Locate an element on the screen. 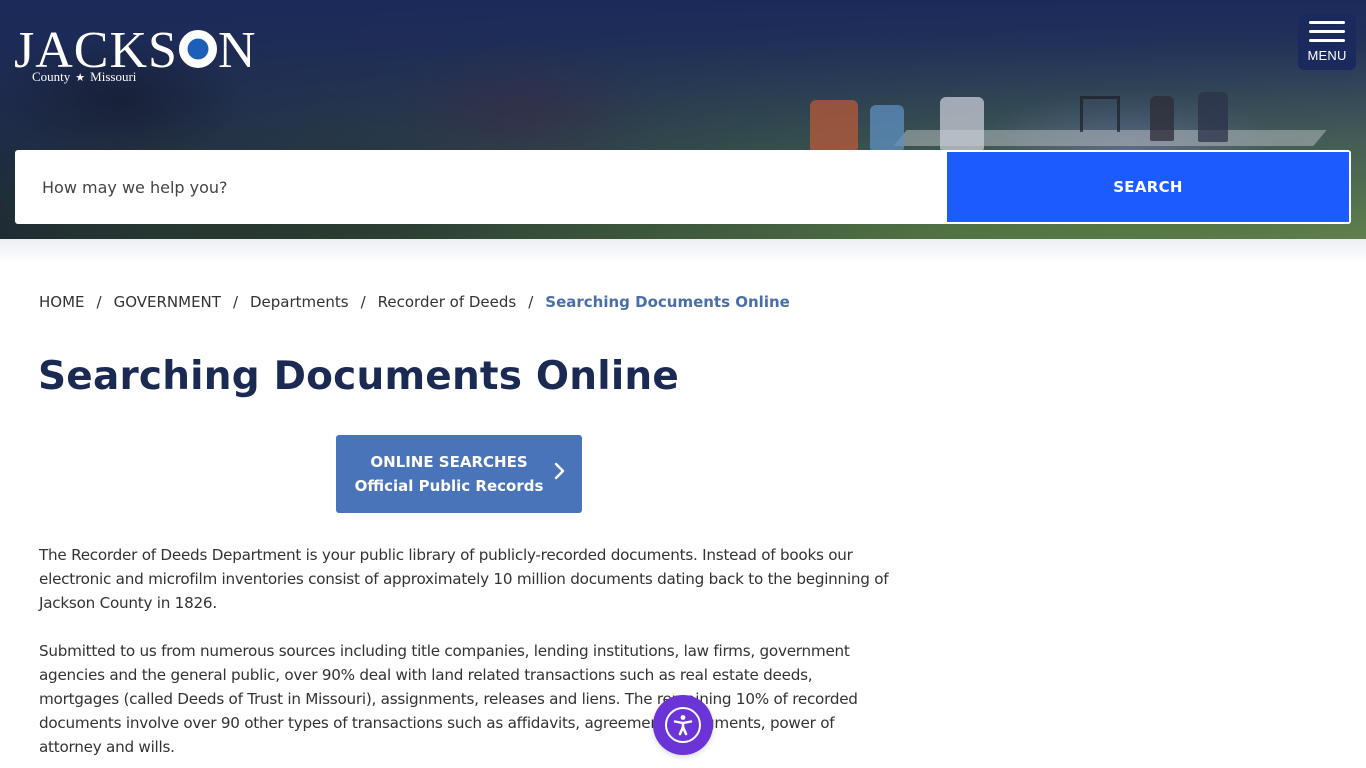 The width and height of the screenshot is (1366, 768). logo-wordmark: JACKS N is located at coordinates (135, 50).